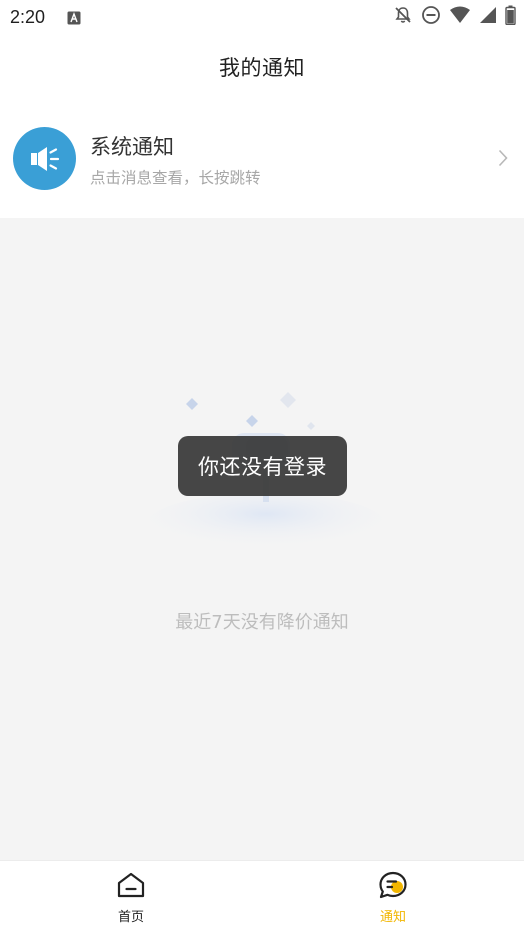 This screenshot has height=933, width=524. What do you see at coordinates (392, 917) in the screenshot?
I see `tab-notifications-label: 通知` at bounding box center [392, 917].